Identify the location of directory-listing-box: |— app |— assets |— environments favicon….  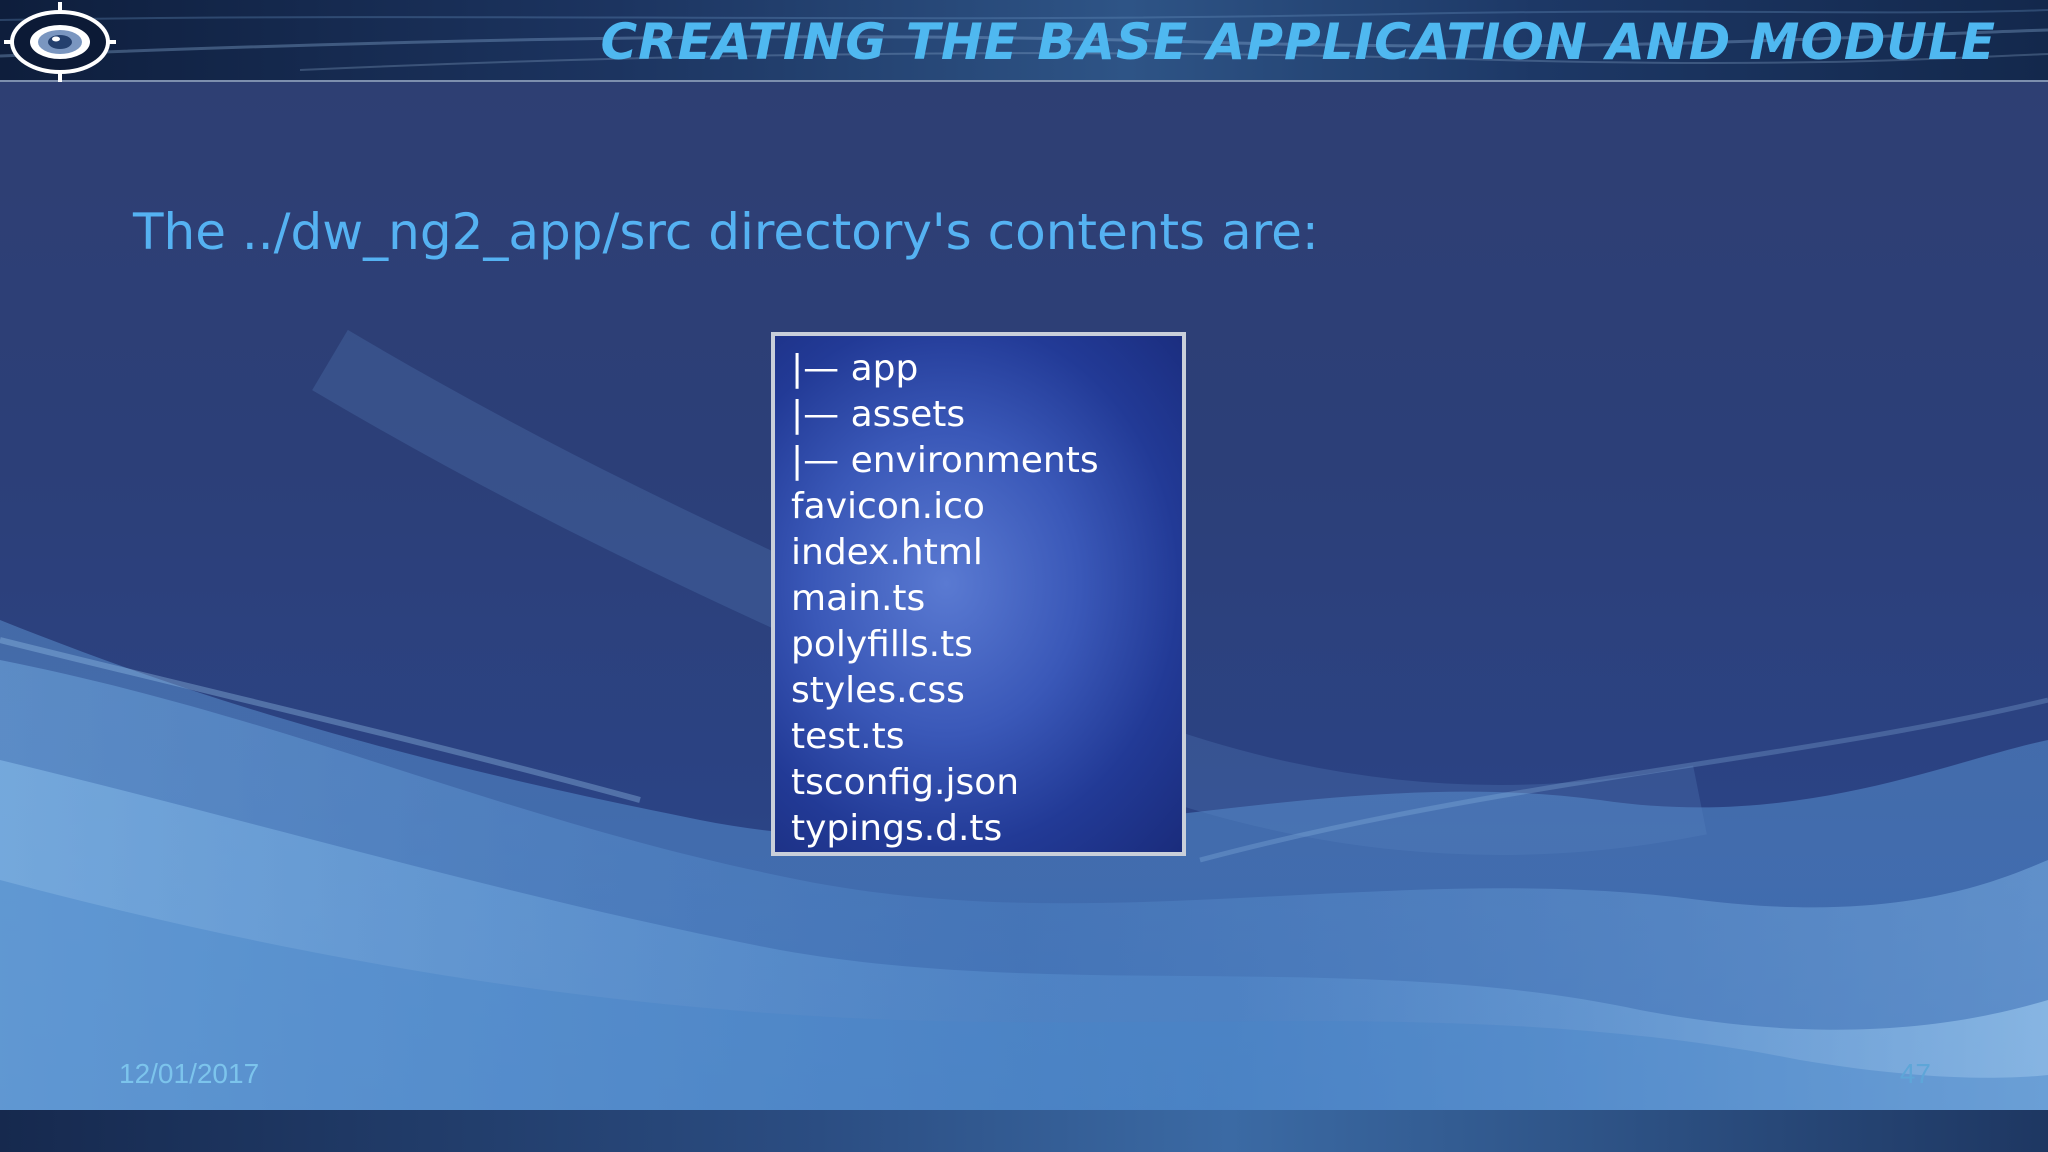
(978, 594).